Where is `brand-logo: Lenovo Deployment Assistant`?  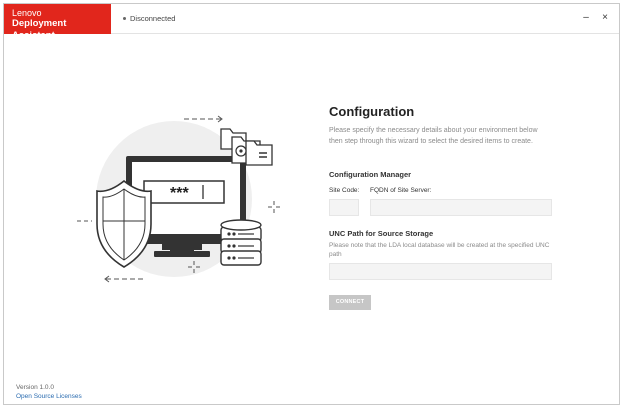
brand-logo: Lenovo Deployment Assistant is located at coordinates (57, 22).